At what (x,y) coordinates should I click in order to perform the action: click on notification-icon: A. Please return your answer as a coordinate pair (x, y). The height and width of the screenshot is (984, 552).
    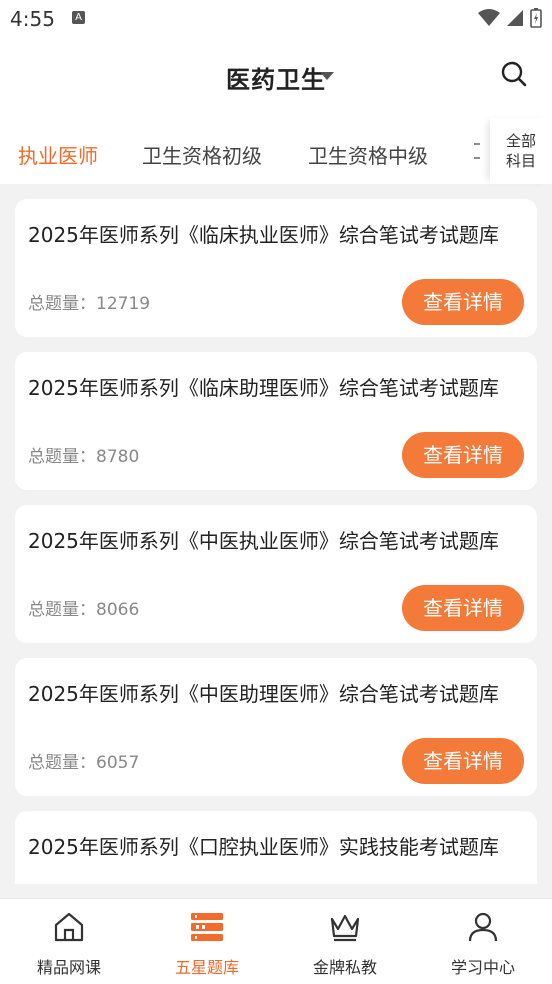
    Looking at the image, I should click on (78, 17).